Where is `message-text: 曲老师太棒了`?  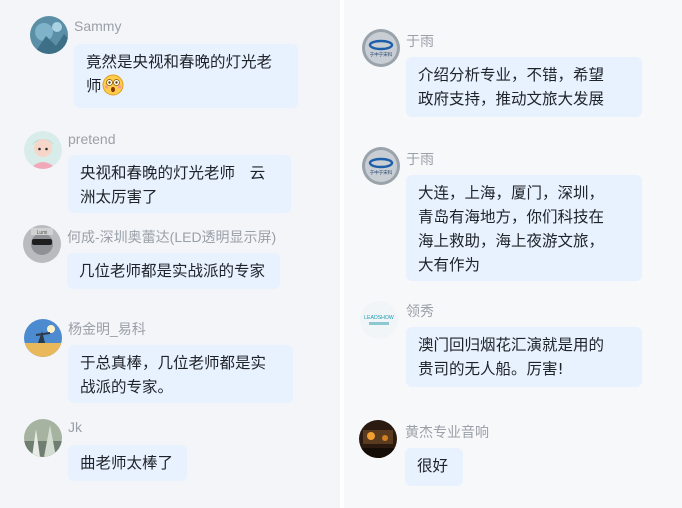
message-text: 曲老师太棒了 is located at coordinates (127, 463).